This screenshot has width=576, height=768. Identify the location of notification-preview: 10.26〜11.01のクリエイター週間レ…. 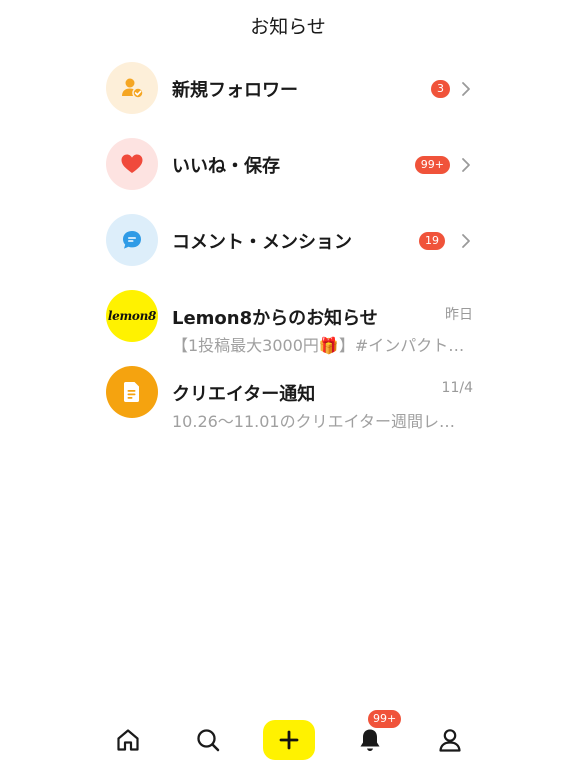
(313, 421).